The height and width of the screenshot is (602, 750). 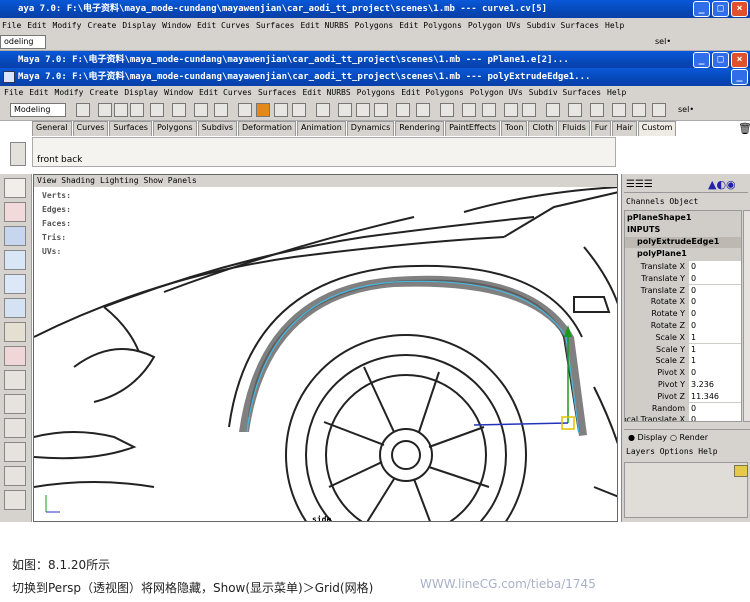 What do you see at coordinates (15, 212) in the screenshot?
I see `lasso-tool-icon` at bounding box center [15, 212].